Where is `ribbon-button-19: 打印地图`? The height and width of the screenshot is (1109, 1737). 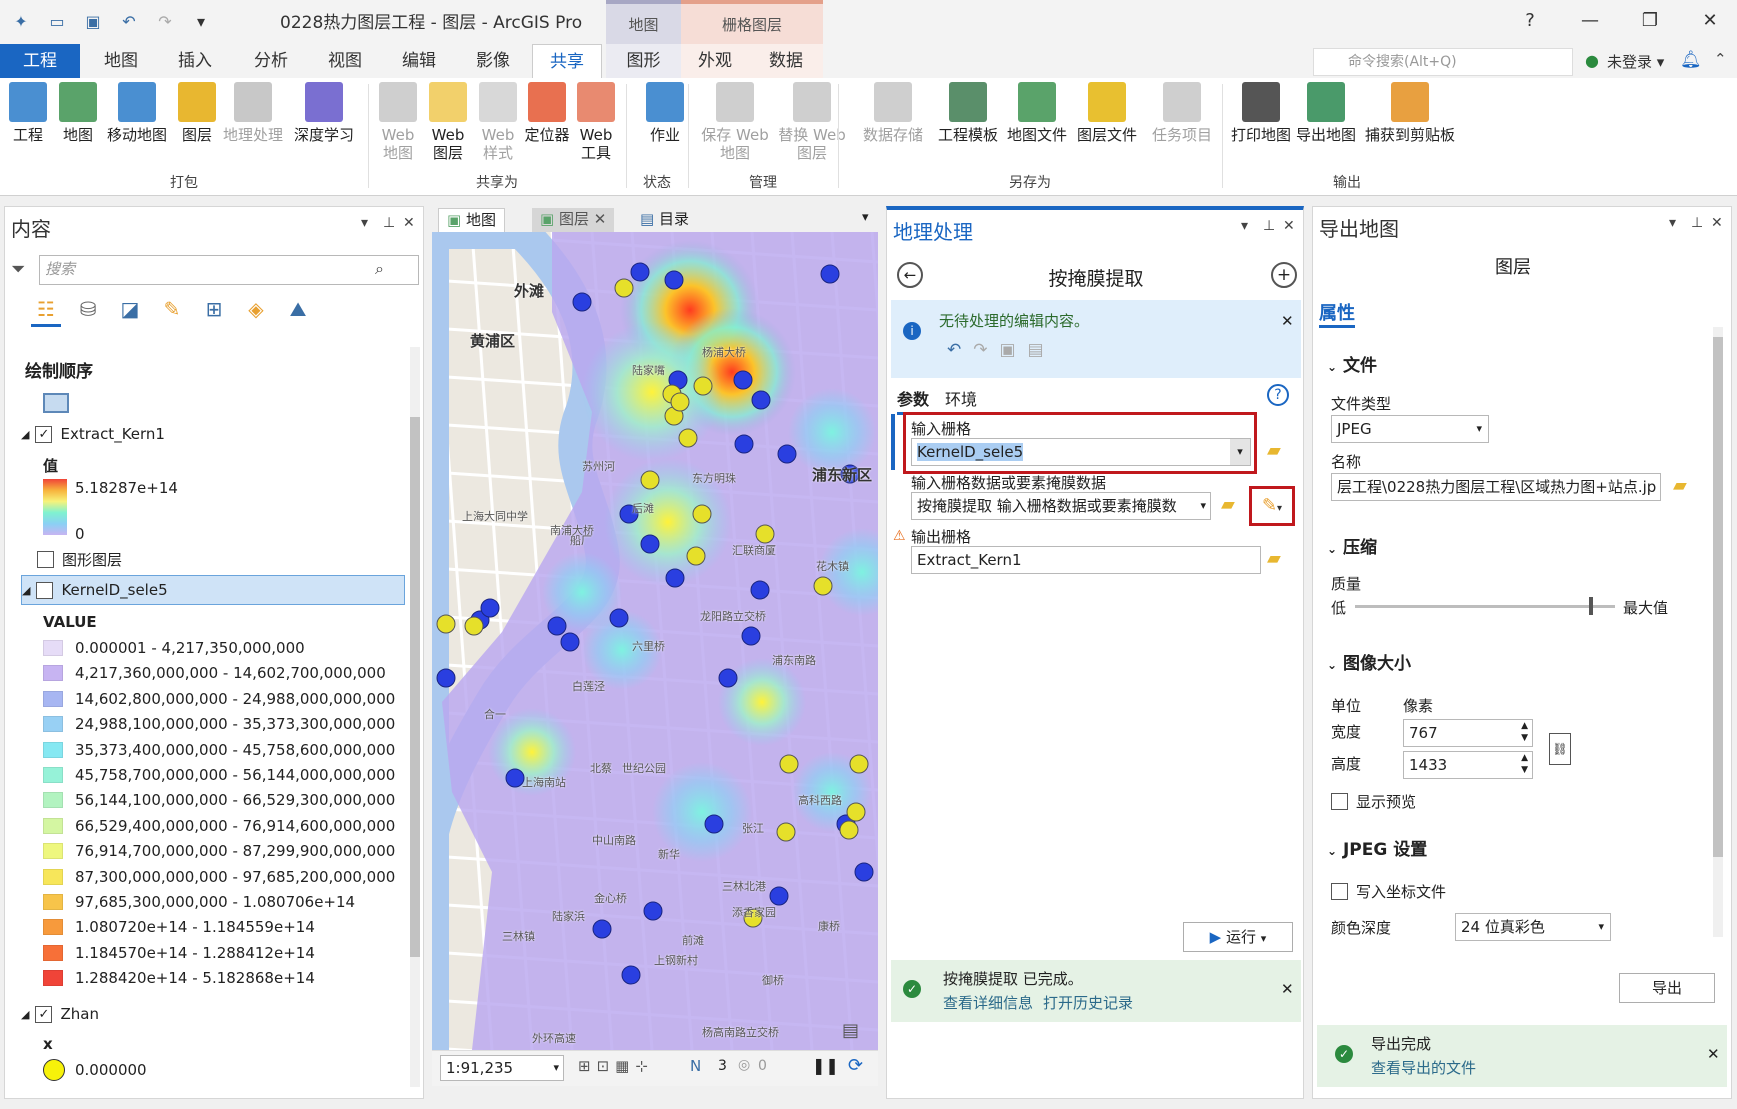
ribbon-button-19: 打印地图 is located at coordinates (1261, 113).